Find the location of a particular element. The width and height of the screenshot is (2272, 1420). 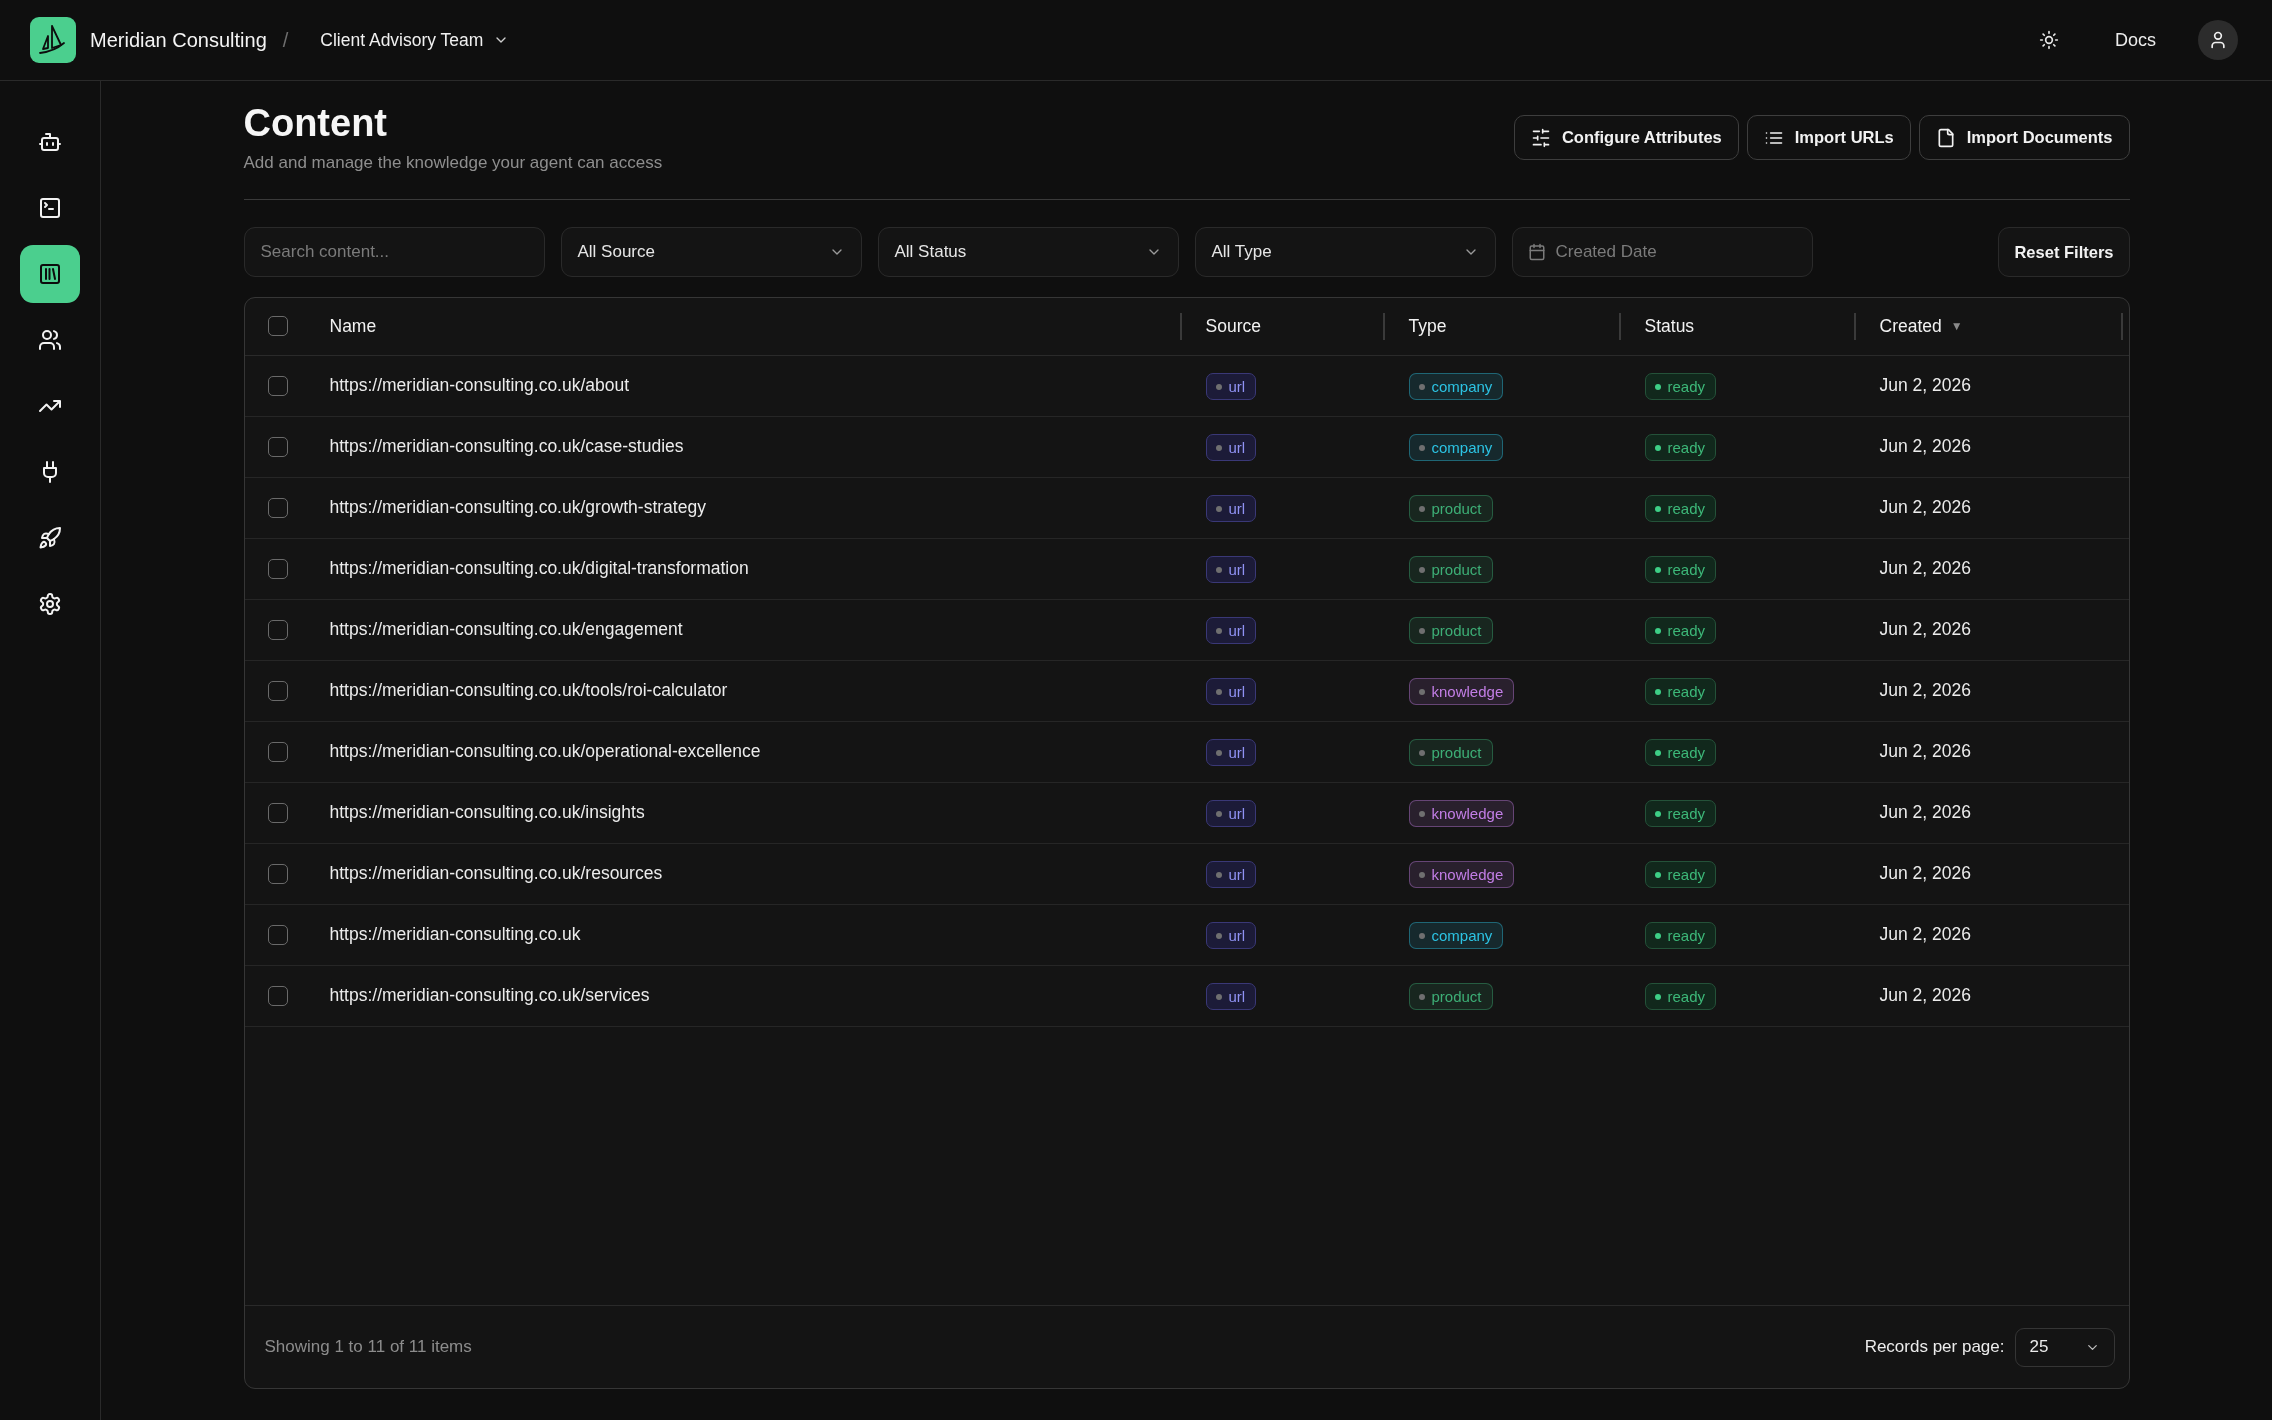

sort-indicator: ▼ is located at coordinates (1956, 326).